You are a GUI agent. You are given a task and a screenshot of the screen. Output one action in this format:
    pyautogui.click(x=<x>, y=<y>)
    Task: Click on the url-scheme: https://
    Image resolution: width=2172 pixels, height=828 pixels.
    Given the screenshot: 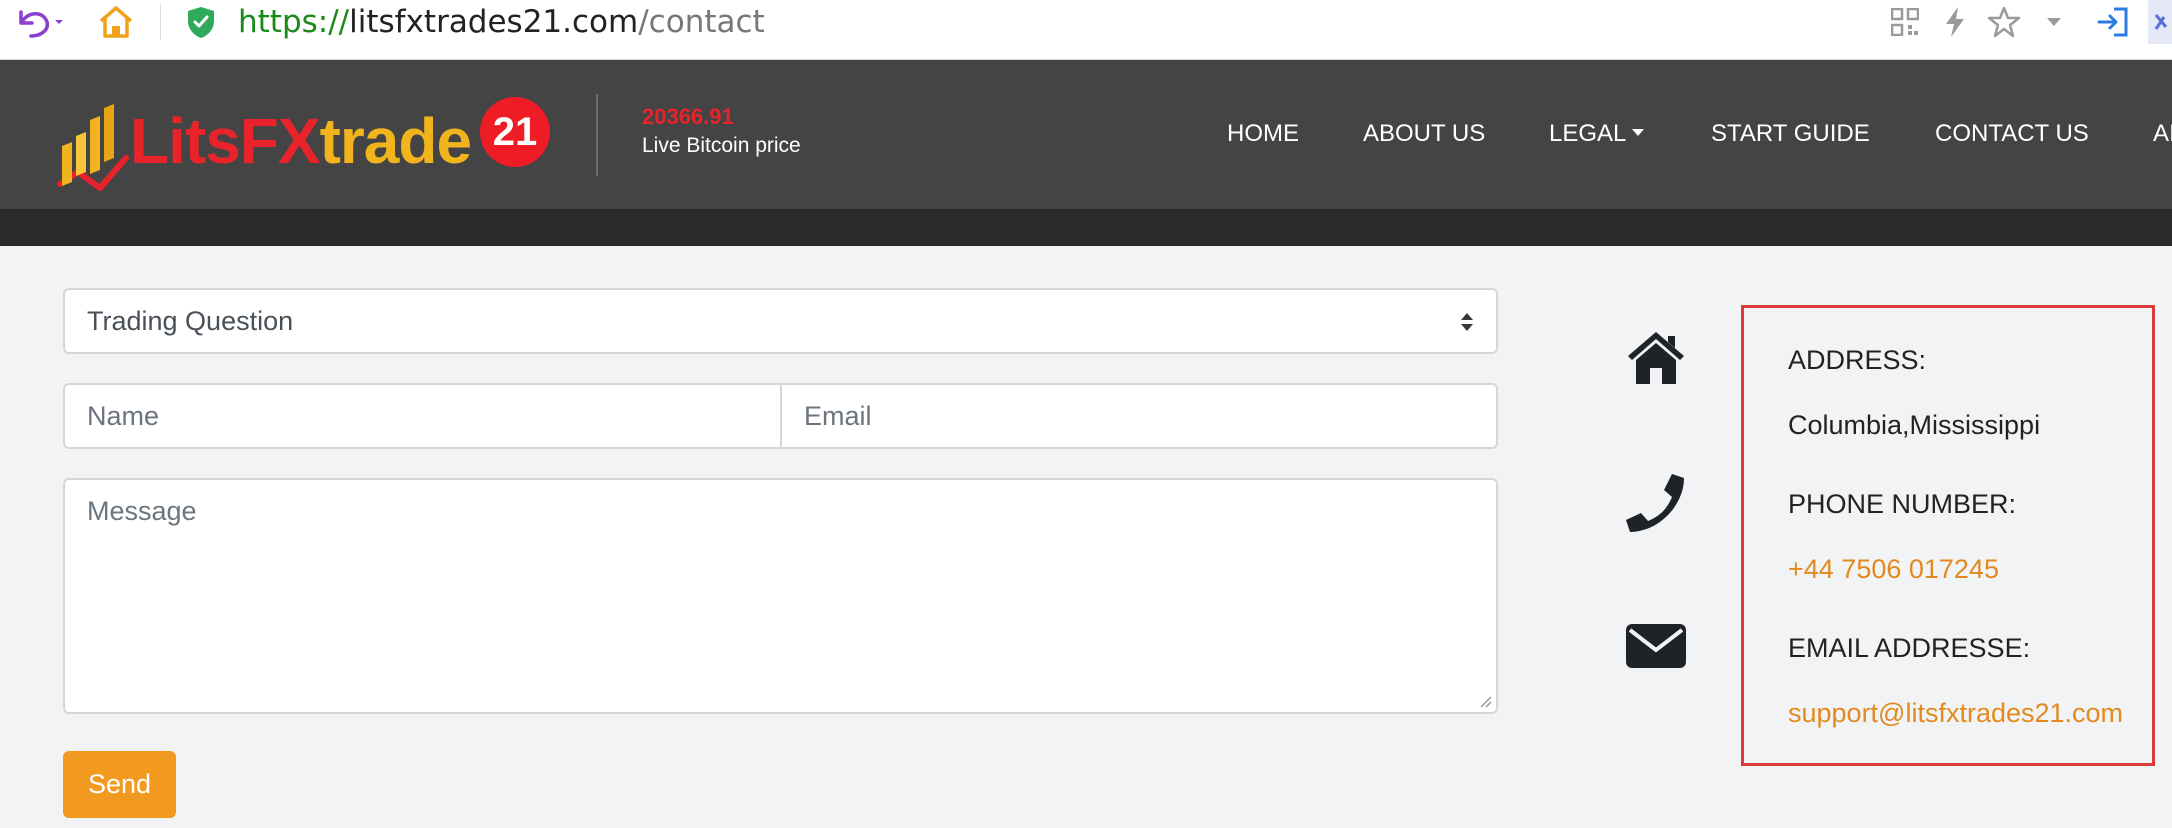 What is the action you would take?
    pyautogui.click(x=294, y=22)
    